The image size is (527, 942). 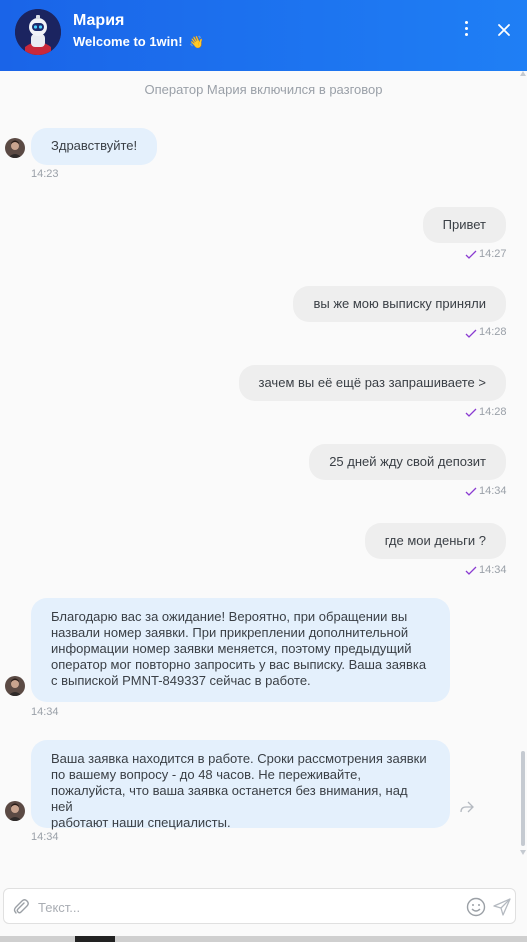 I want to click on message-bubble: Здравствуйте!, so click(x=94, y=146).